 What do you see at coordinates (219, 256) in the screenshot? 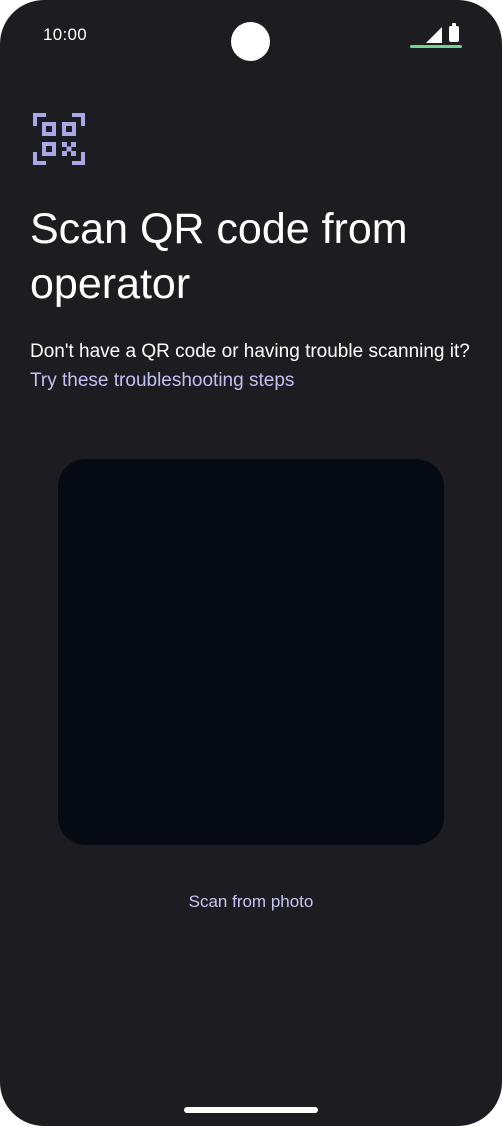
I see `page-title: Scan QR code from operator` at bounding box center [219, 256].